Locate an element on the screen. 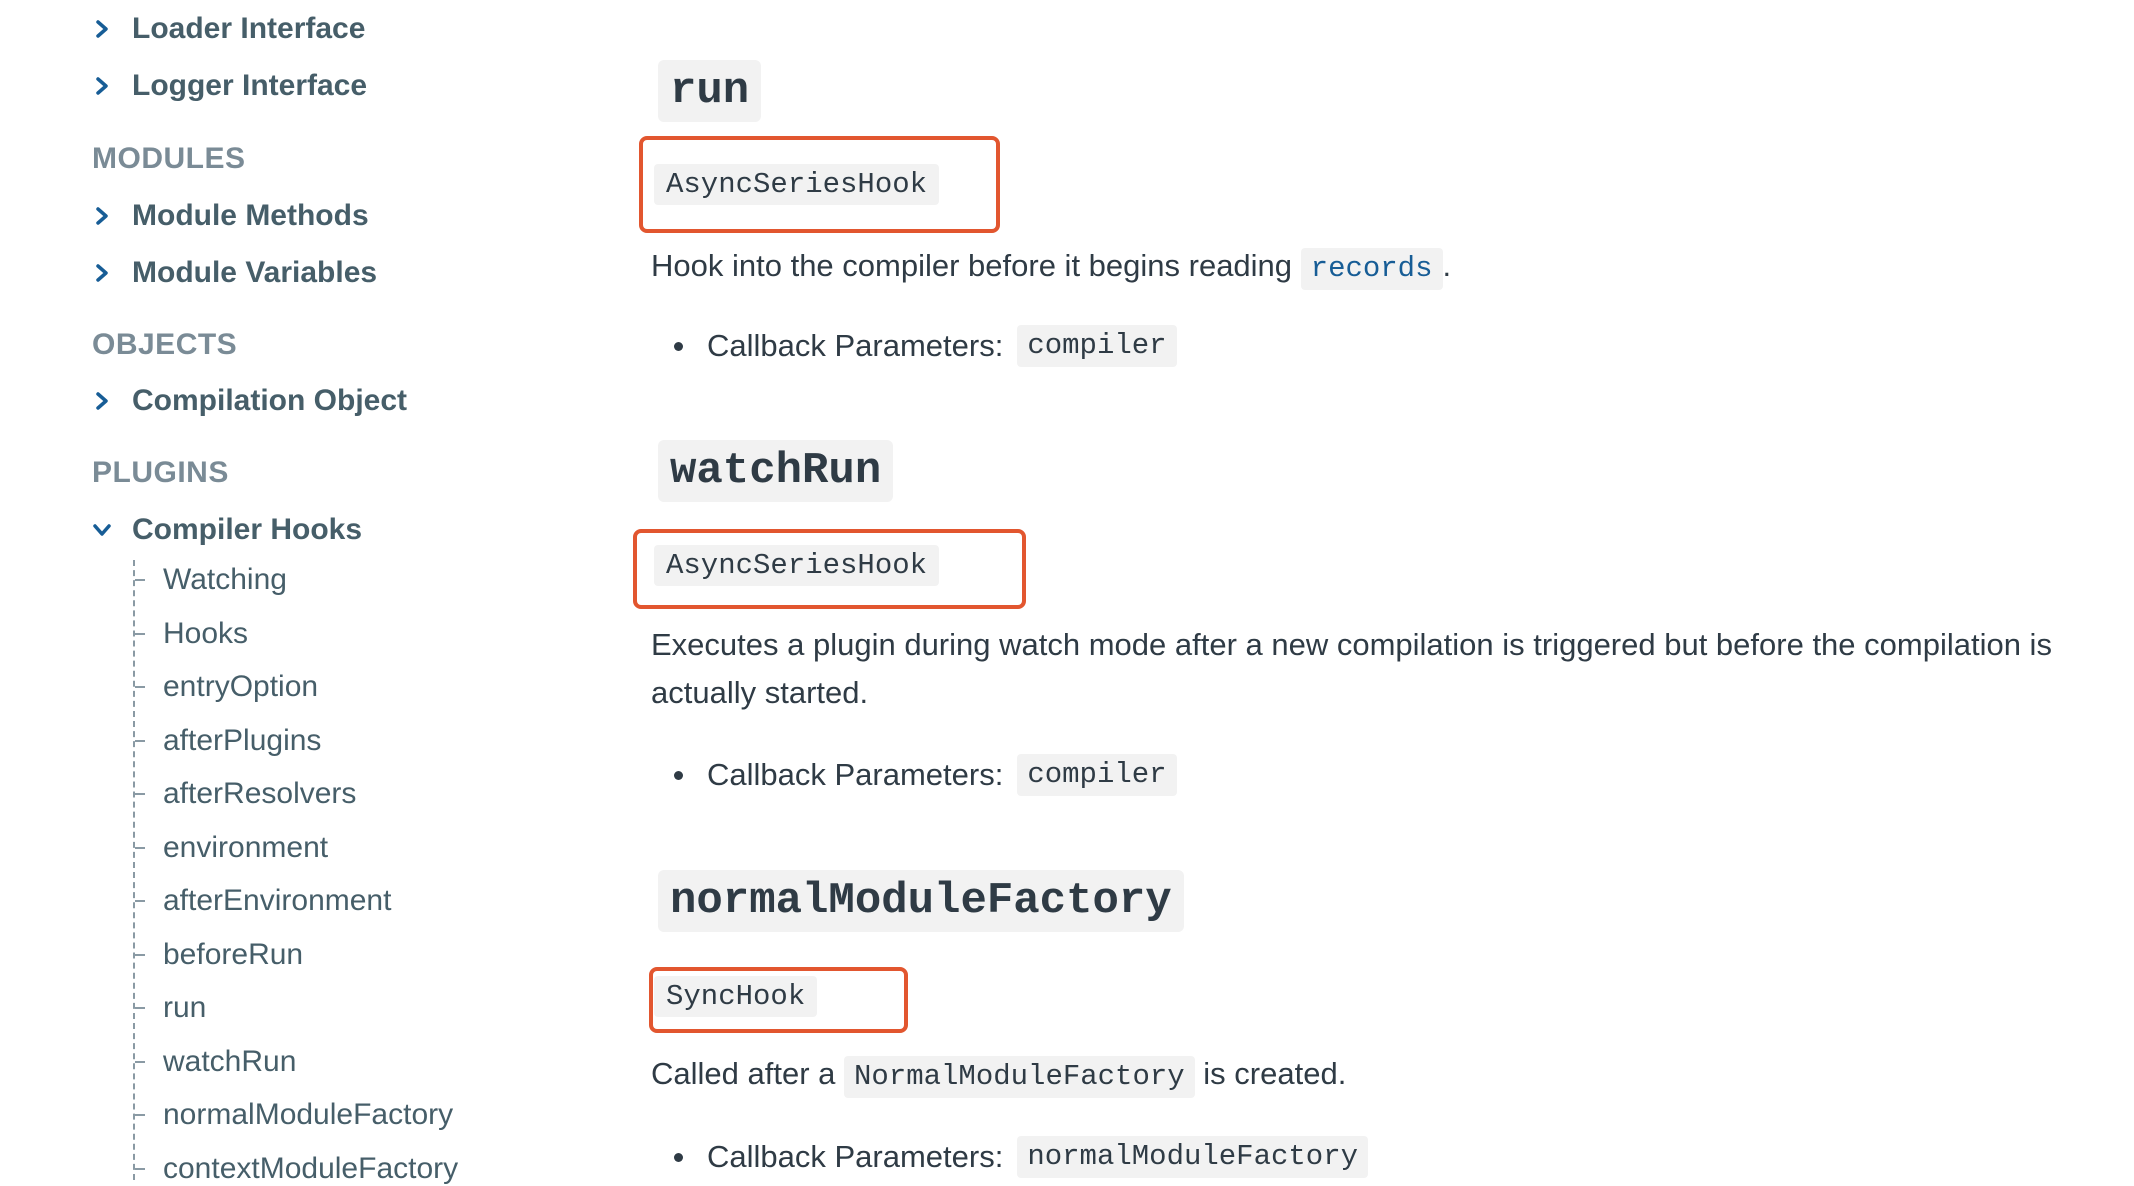 Image resolution: width=2134 pixels, height=1186 pixels. sub-item-entryoption: entryOption is located at coordinates (226, 687).